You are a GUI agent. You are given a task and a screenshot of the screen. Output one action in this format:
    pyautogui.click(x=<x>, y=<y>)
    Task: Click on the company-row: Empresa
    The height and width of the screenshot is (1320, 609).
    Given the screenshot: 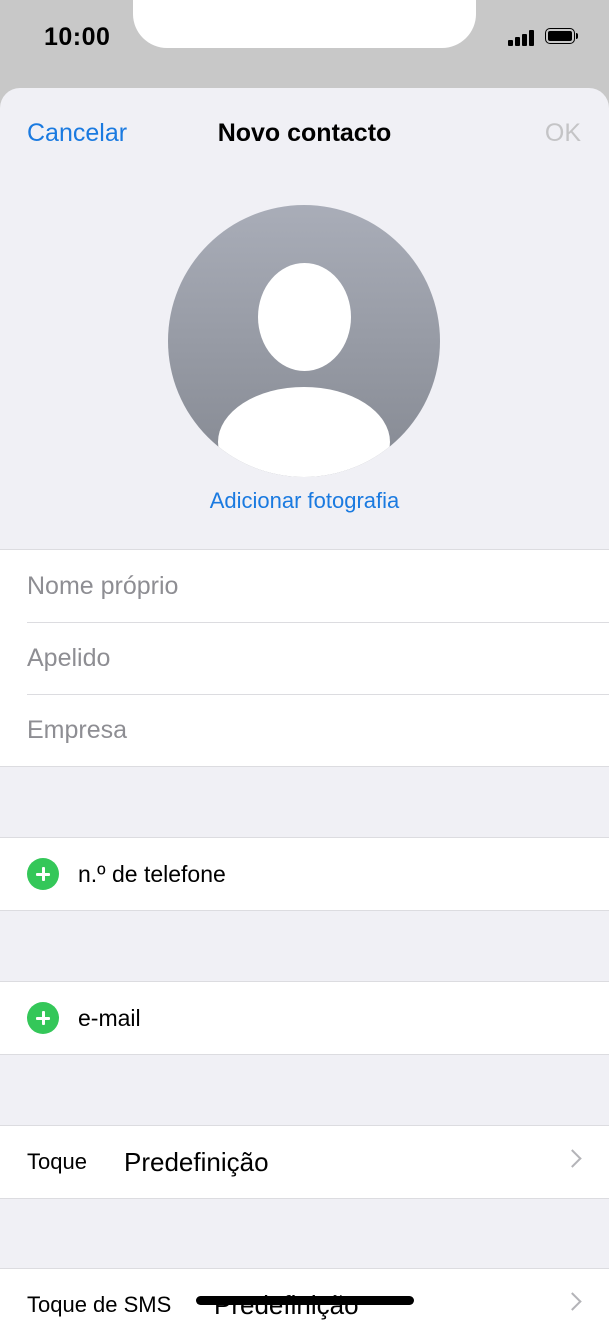 What is the action you would take?
    pyautogui.click(x=304, y=730)
    